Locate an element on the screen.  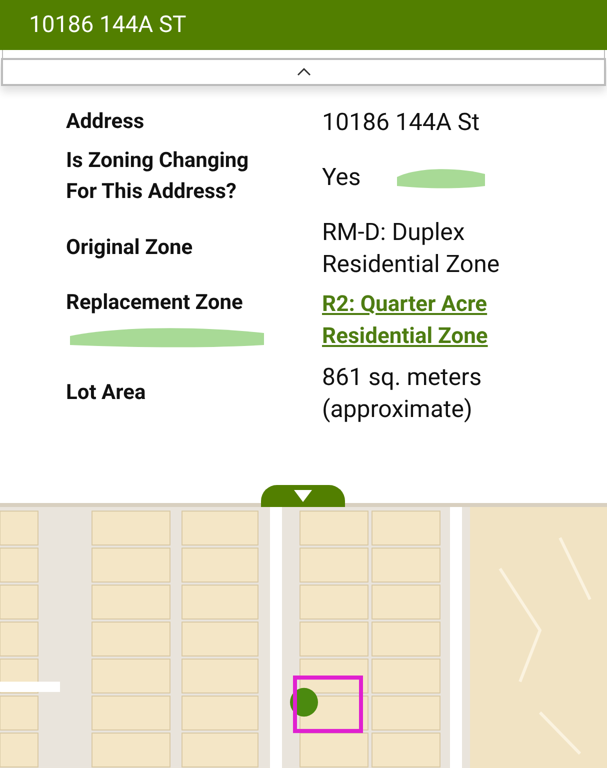
chevron-up-icon is located at coordinates (303, 72).